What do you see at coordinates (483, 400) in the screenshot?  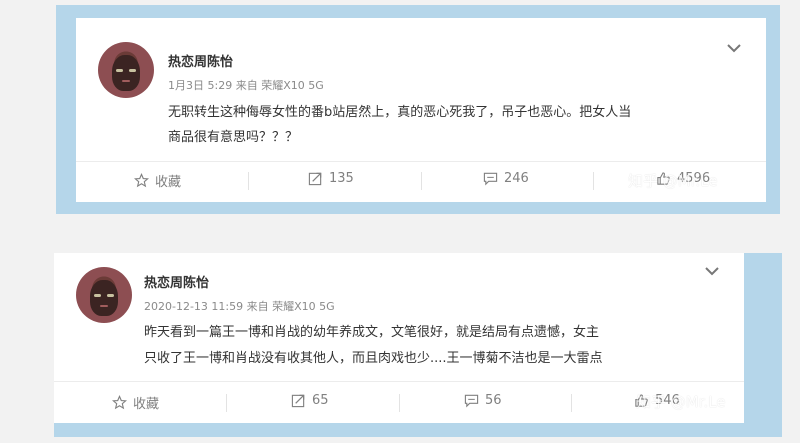 I see `comment-button: 56` at bounding box center [483, 400].